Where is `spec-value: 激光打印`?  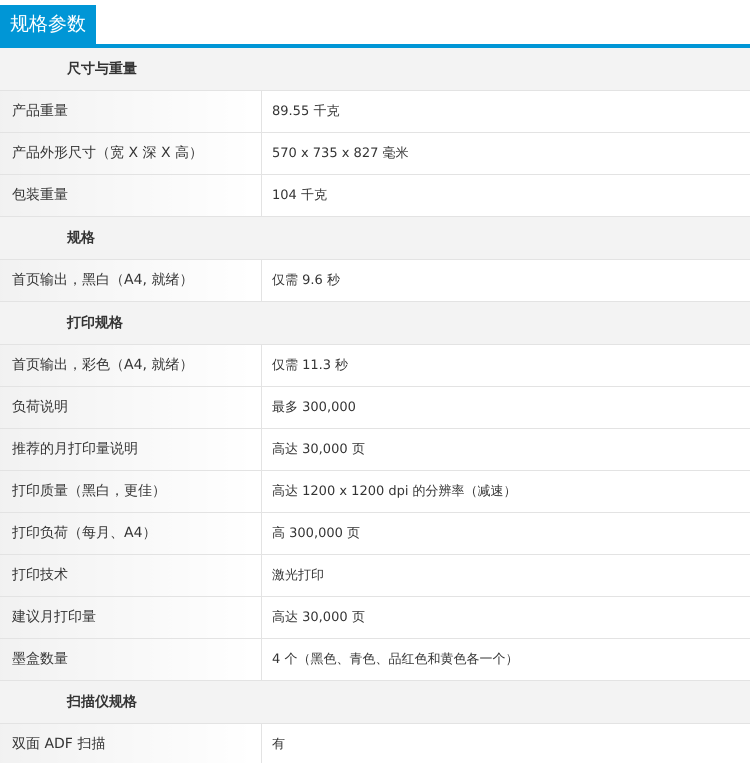
spec-value: 激光打印 is located at coordinates (298, 575).